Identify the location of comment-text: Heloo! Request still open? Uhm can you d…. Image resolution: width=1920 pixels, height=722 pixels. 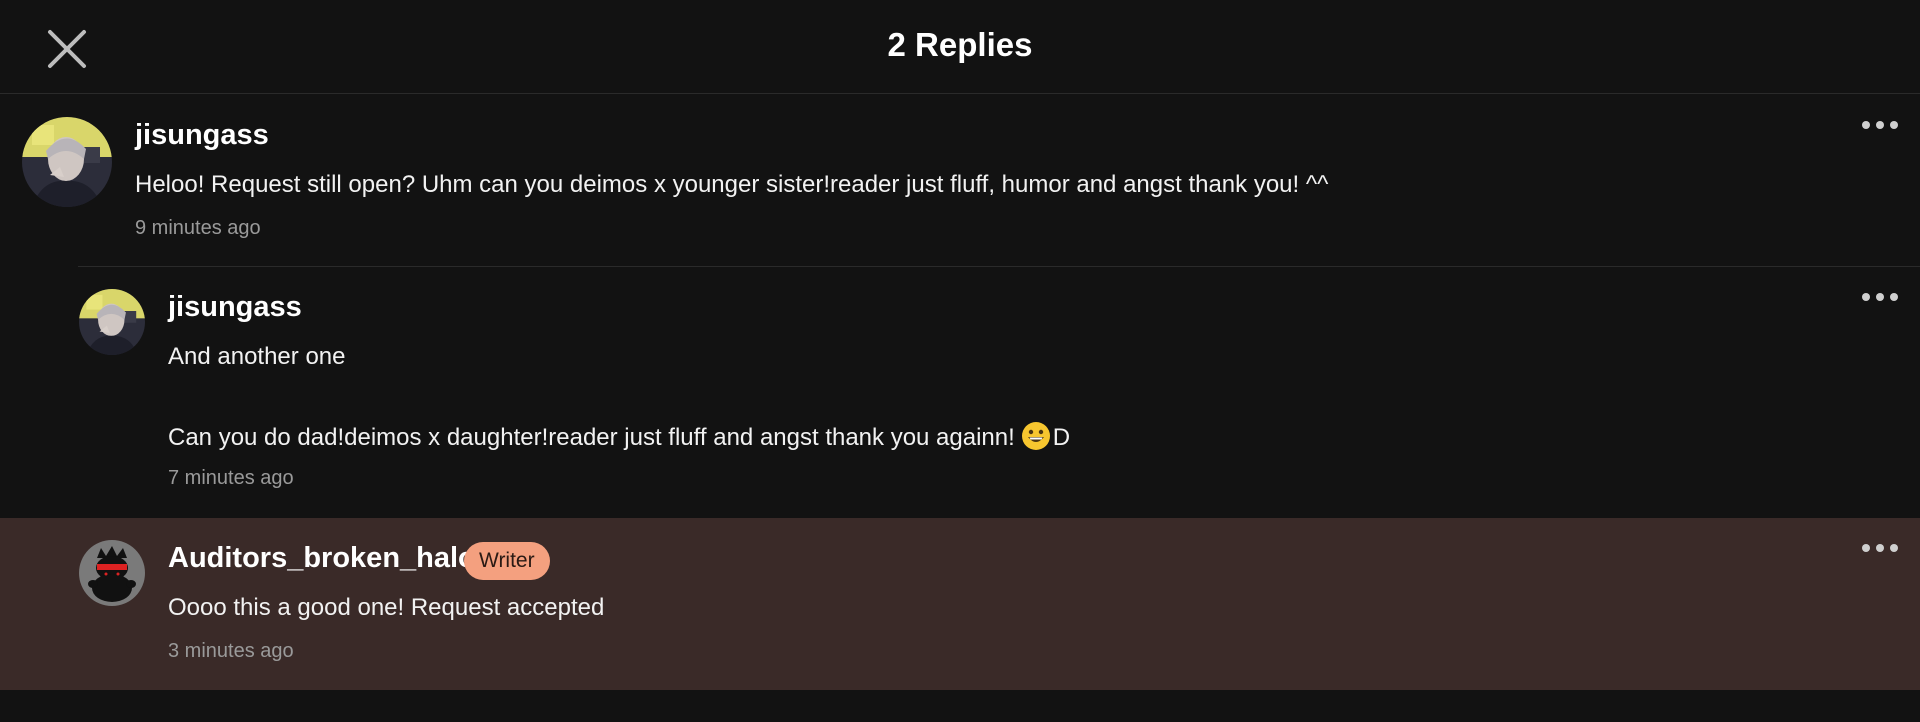
(732, 184).